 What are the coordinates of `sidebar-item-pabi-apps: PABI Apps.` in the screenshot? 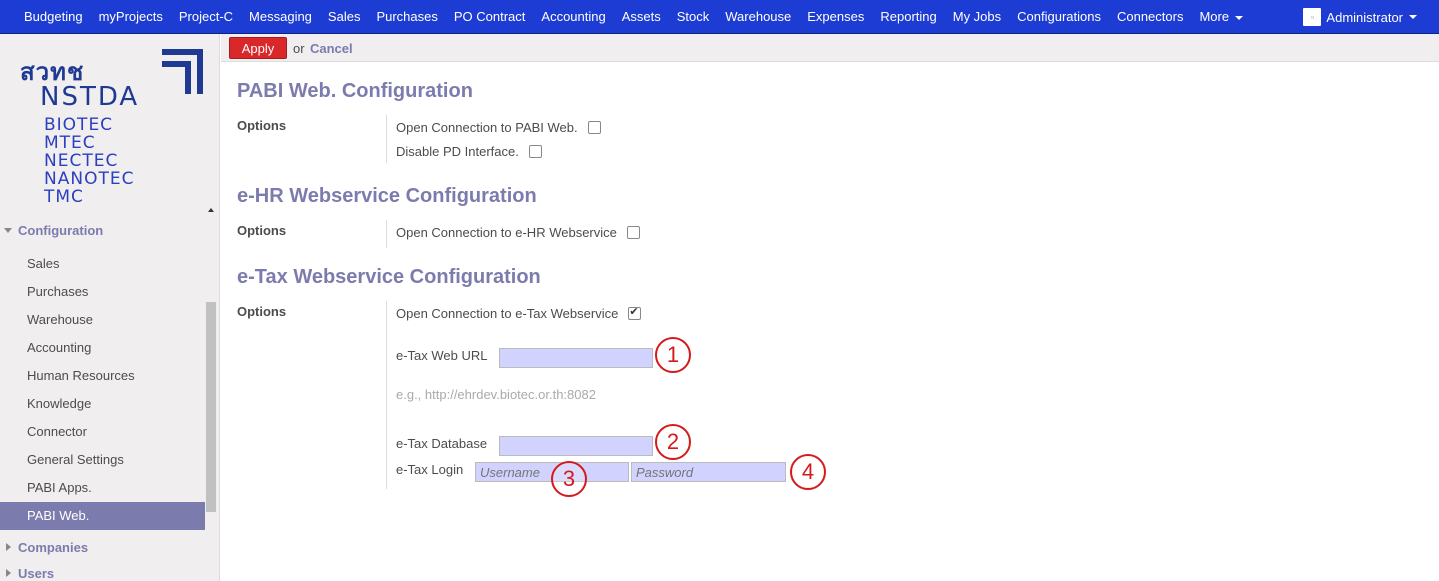 It's located at (102, 488).